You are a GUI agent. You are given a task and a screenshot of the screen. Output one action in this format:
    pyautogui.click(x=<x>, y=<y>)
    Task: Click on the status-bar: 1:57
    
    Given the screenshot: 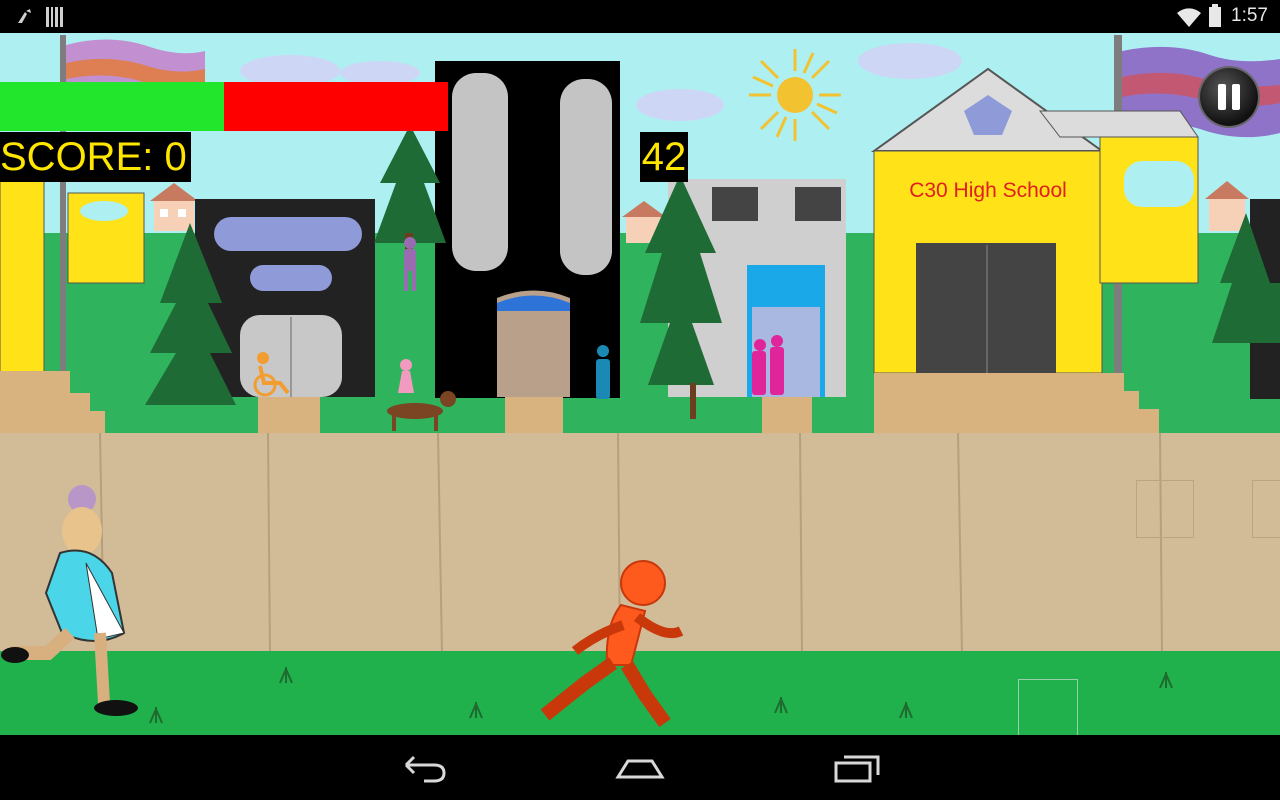 What is the action you would take?
    pyautogui.click(x=640, y=16)
    